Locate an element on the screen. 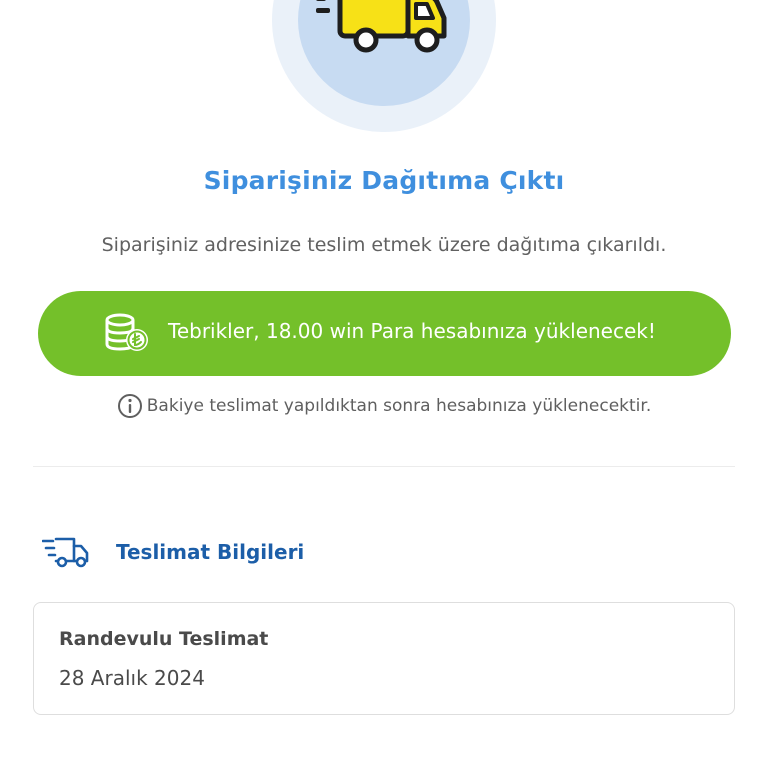  fast-delivery-truck-icon is located at coordinates (65, 552).